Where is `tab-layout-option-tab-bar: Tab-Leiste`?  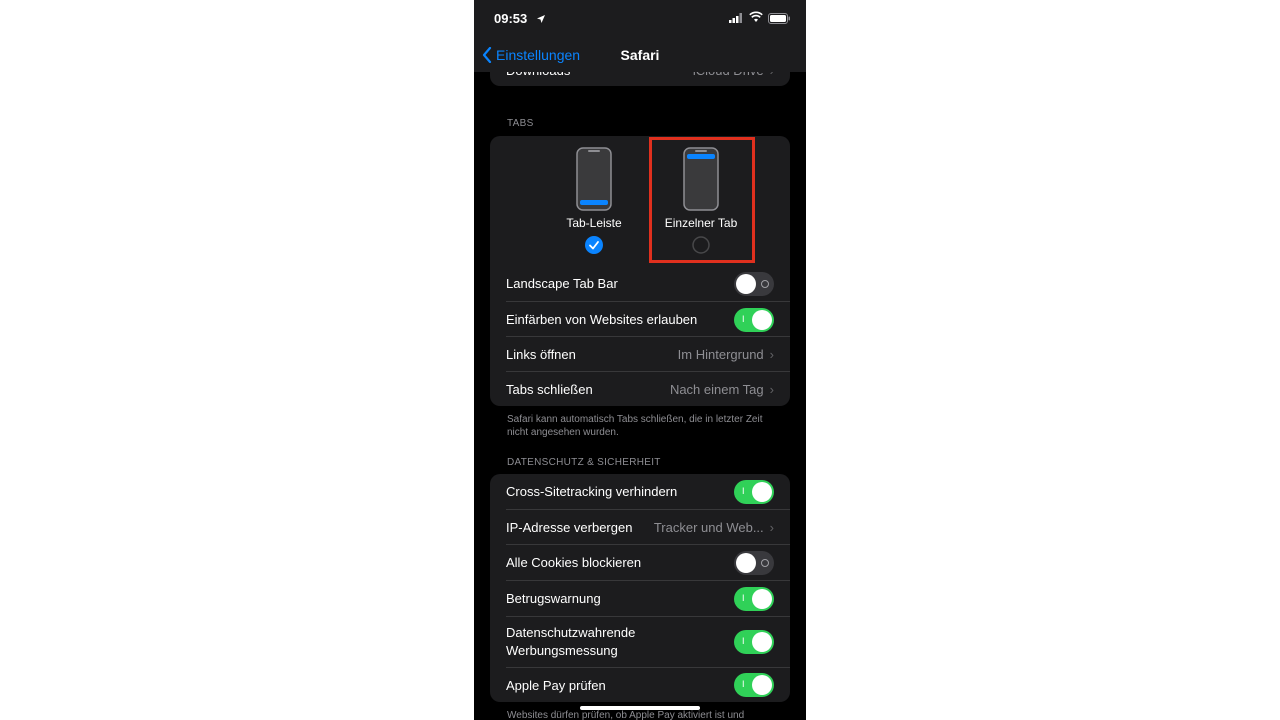
tab-layout-option-tab-bar: Tab-Leiste is located at coordinates (594, 201).